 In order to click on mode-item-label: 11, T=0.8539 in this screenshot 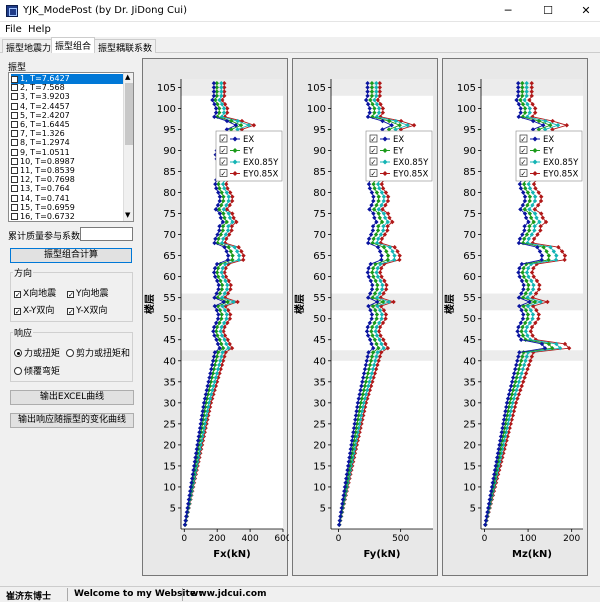, I will do `click(47, 170)`.